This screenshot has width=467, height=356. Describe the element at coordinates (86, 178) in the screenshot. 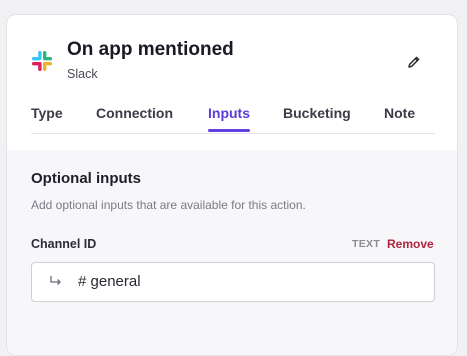

I see `section-title: Optional inputs` at that location.